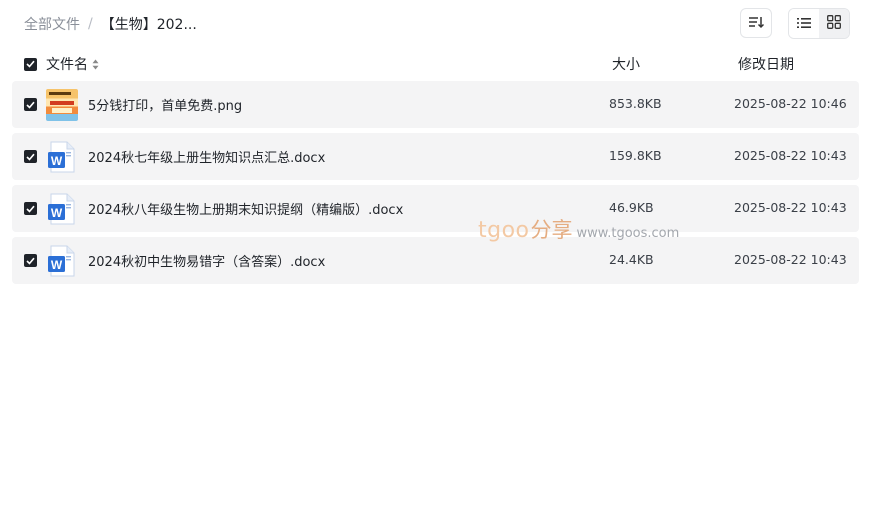 The height and width of the screenshot is (514, 874). I want to click on breadcrumb-root-link: 全部文件, so click(52, 24).